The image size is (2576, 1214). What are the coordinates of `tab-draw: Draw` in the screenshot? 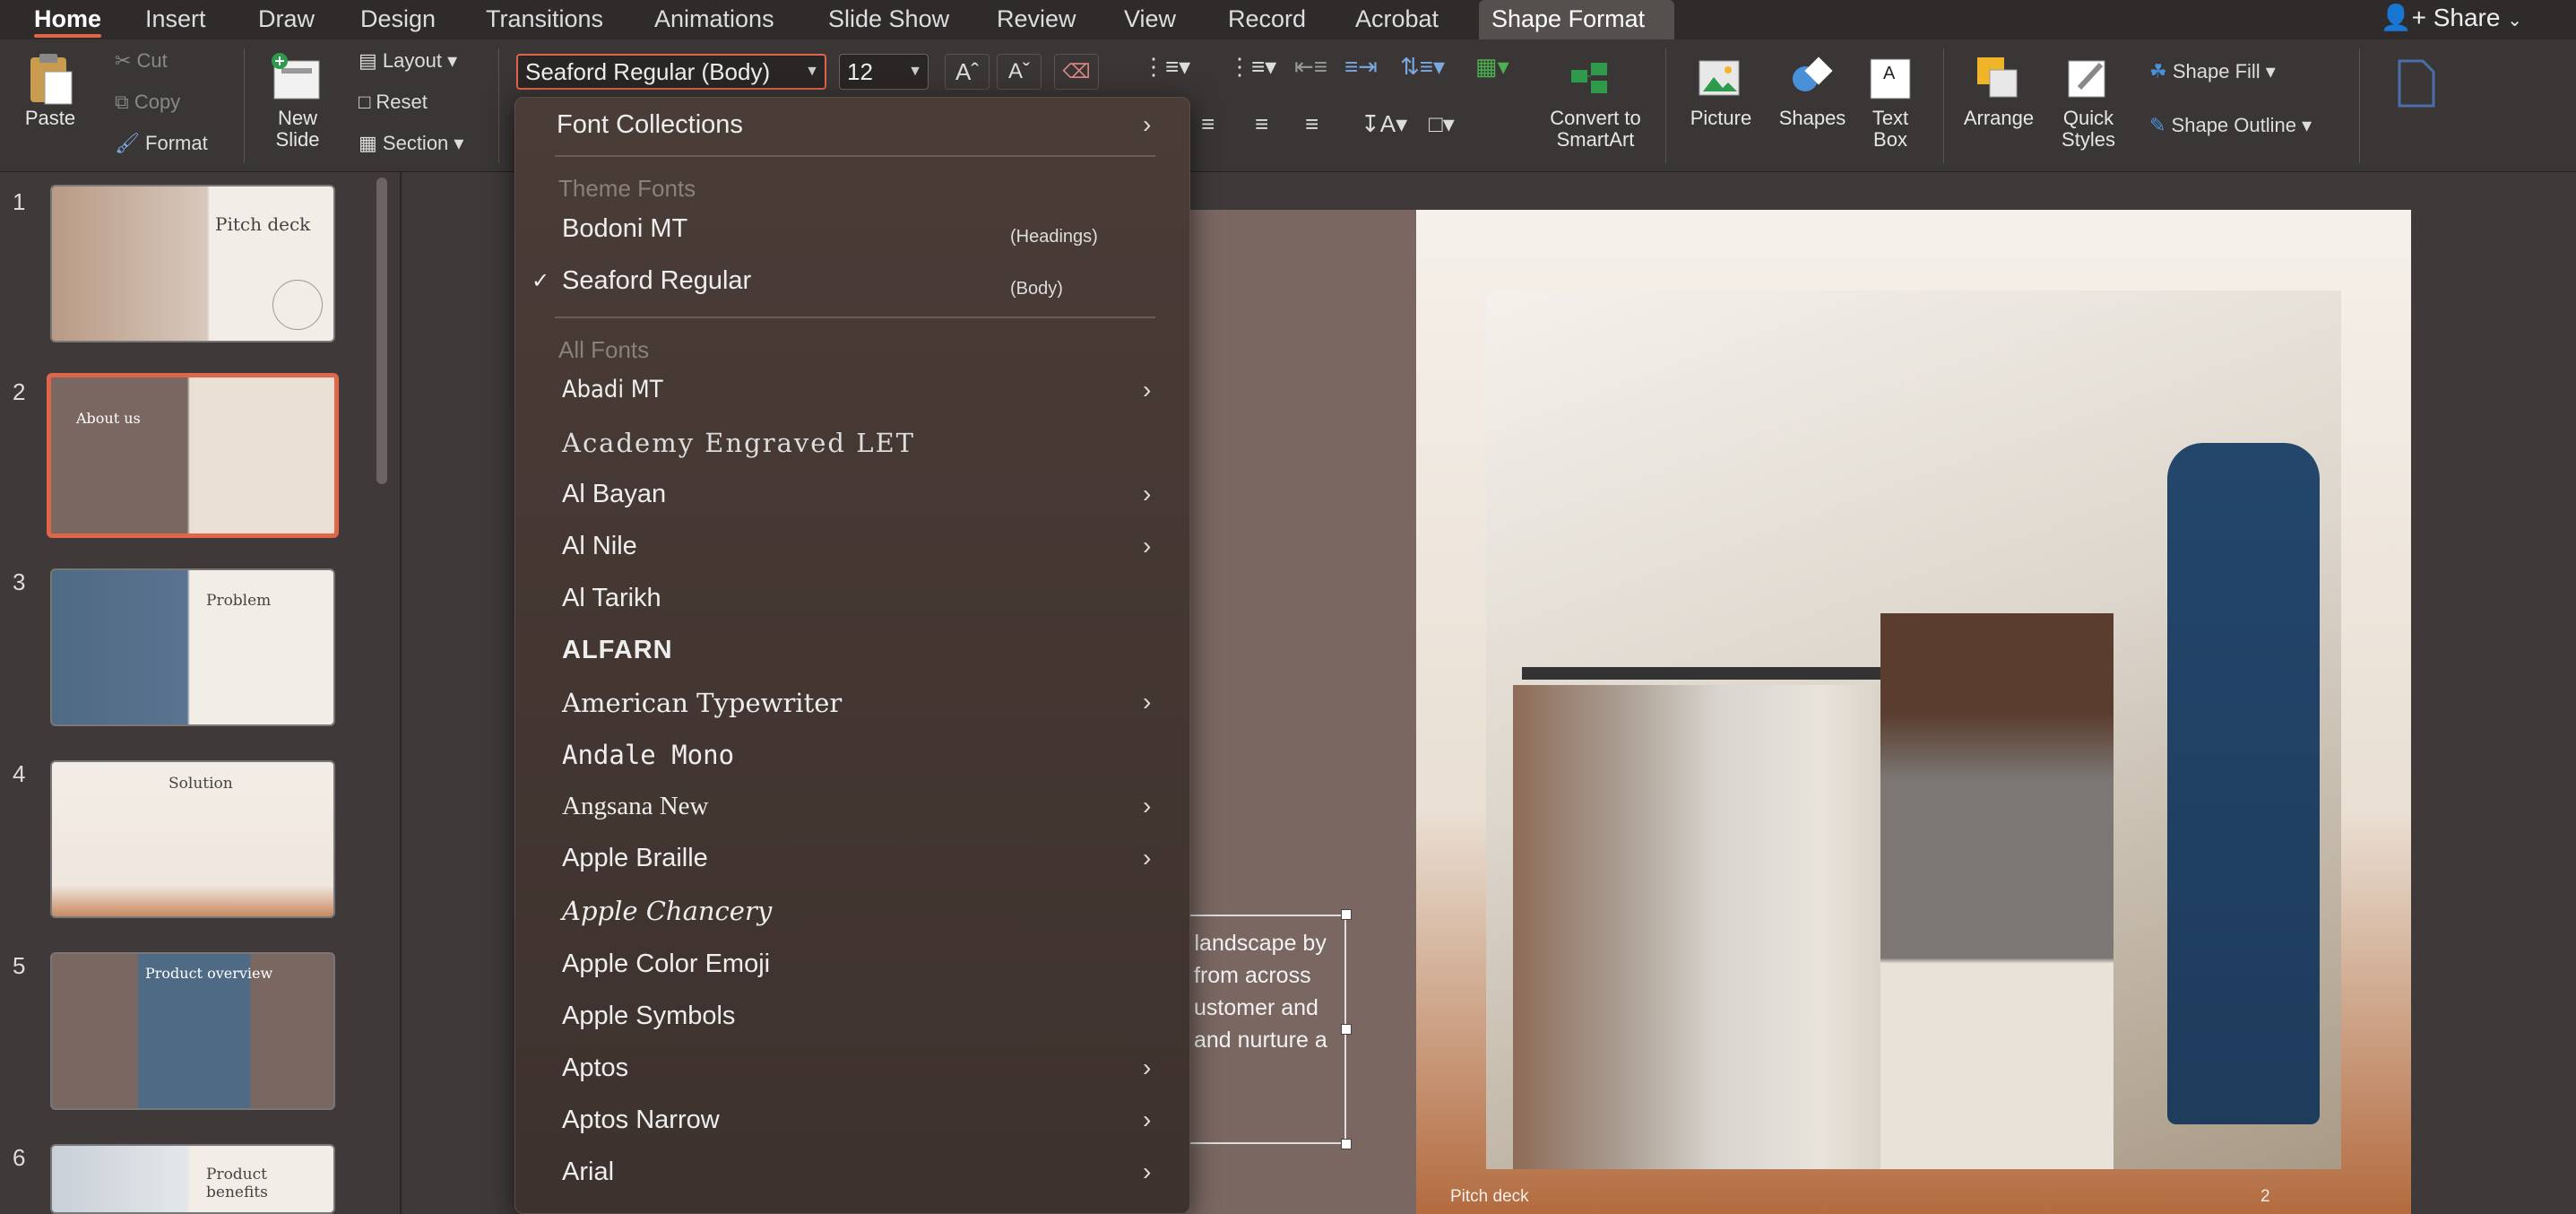 It's located at (286, 19).